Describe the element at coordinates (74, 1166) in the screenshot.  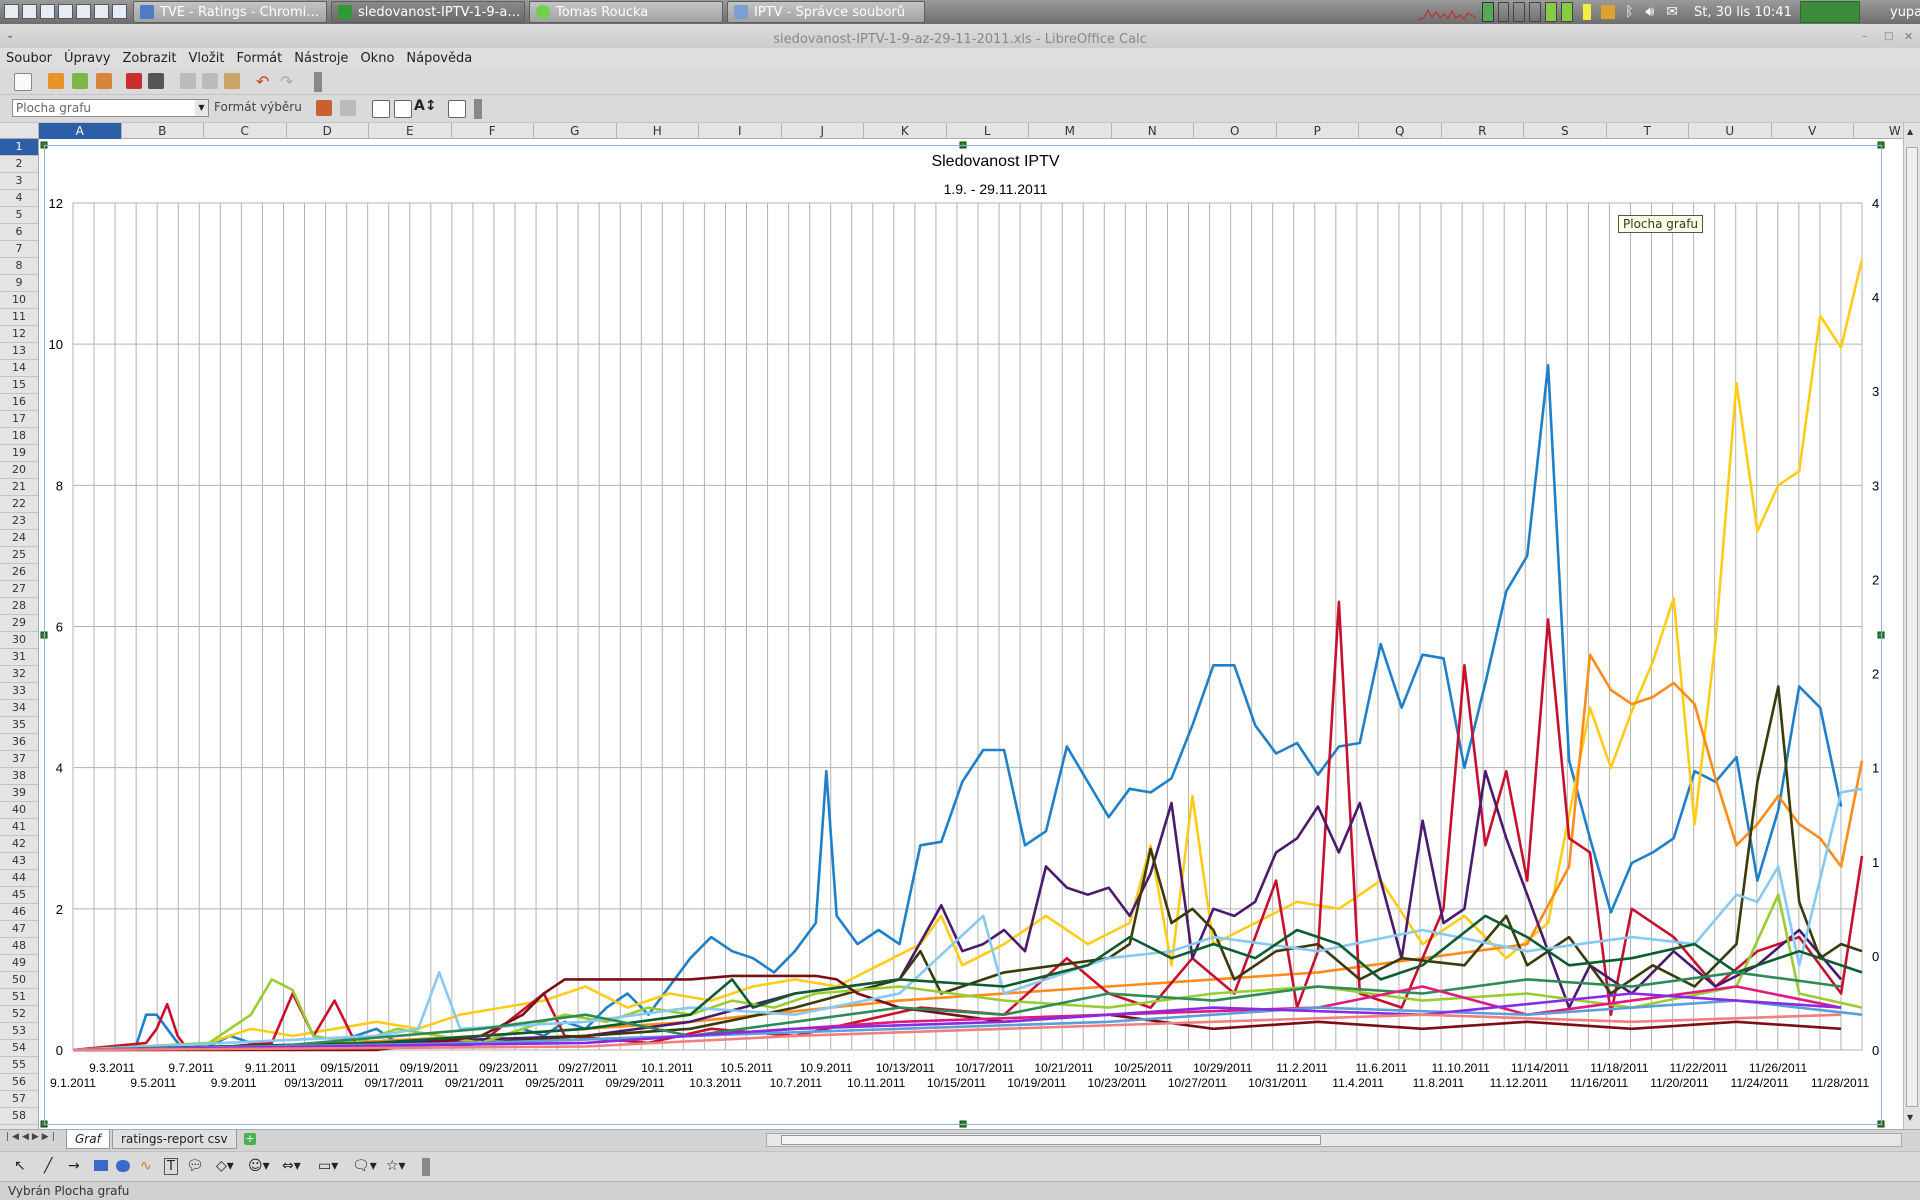
I see `arrow-line-icon: →` at that location.